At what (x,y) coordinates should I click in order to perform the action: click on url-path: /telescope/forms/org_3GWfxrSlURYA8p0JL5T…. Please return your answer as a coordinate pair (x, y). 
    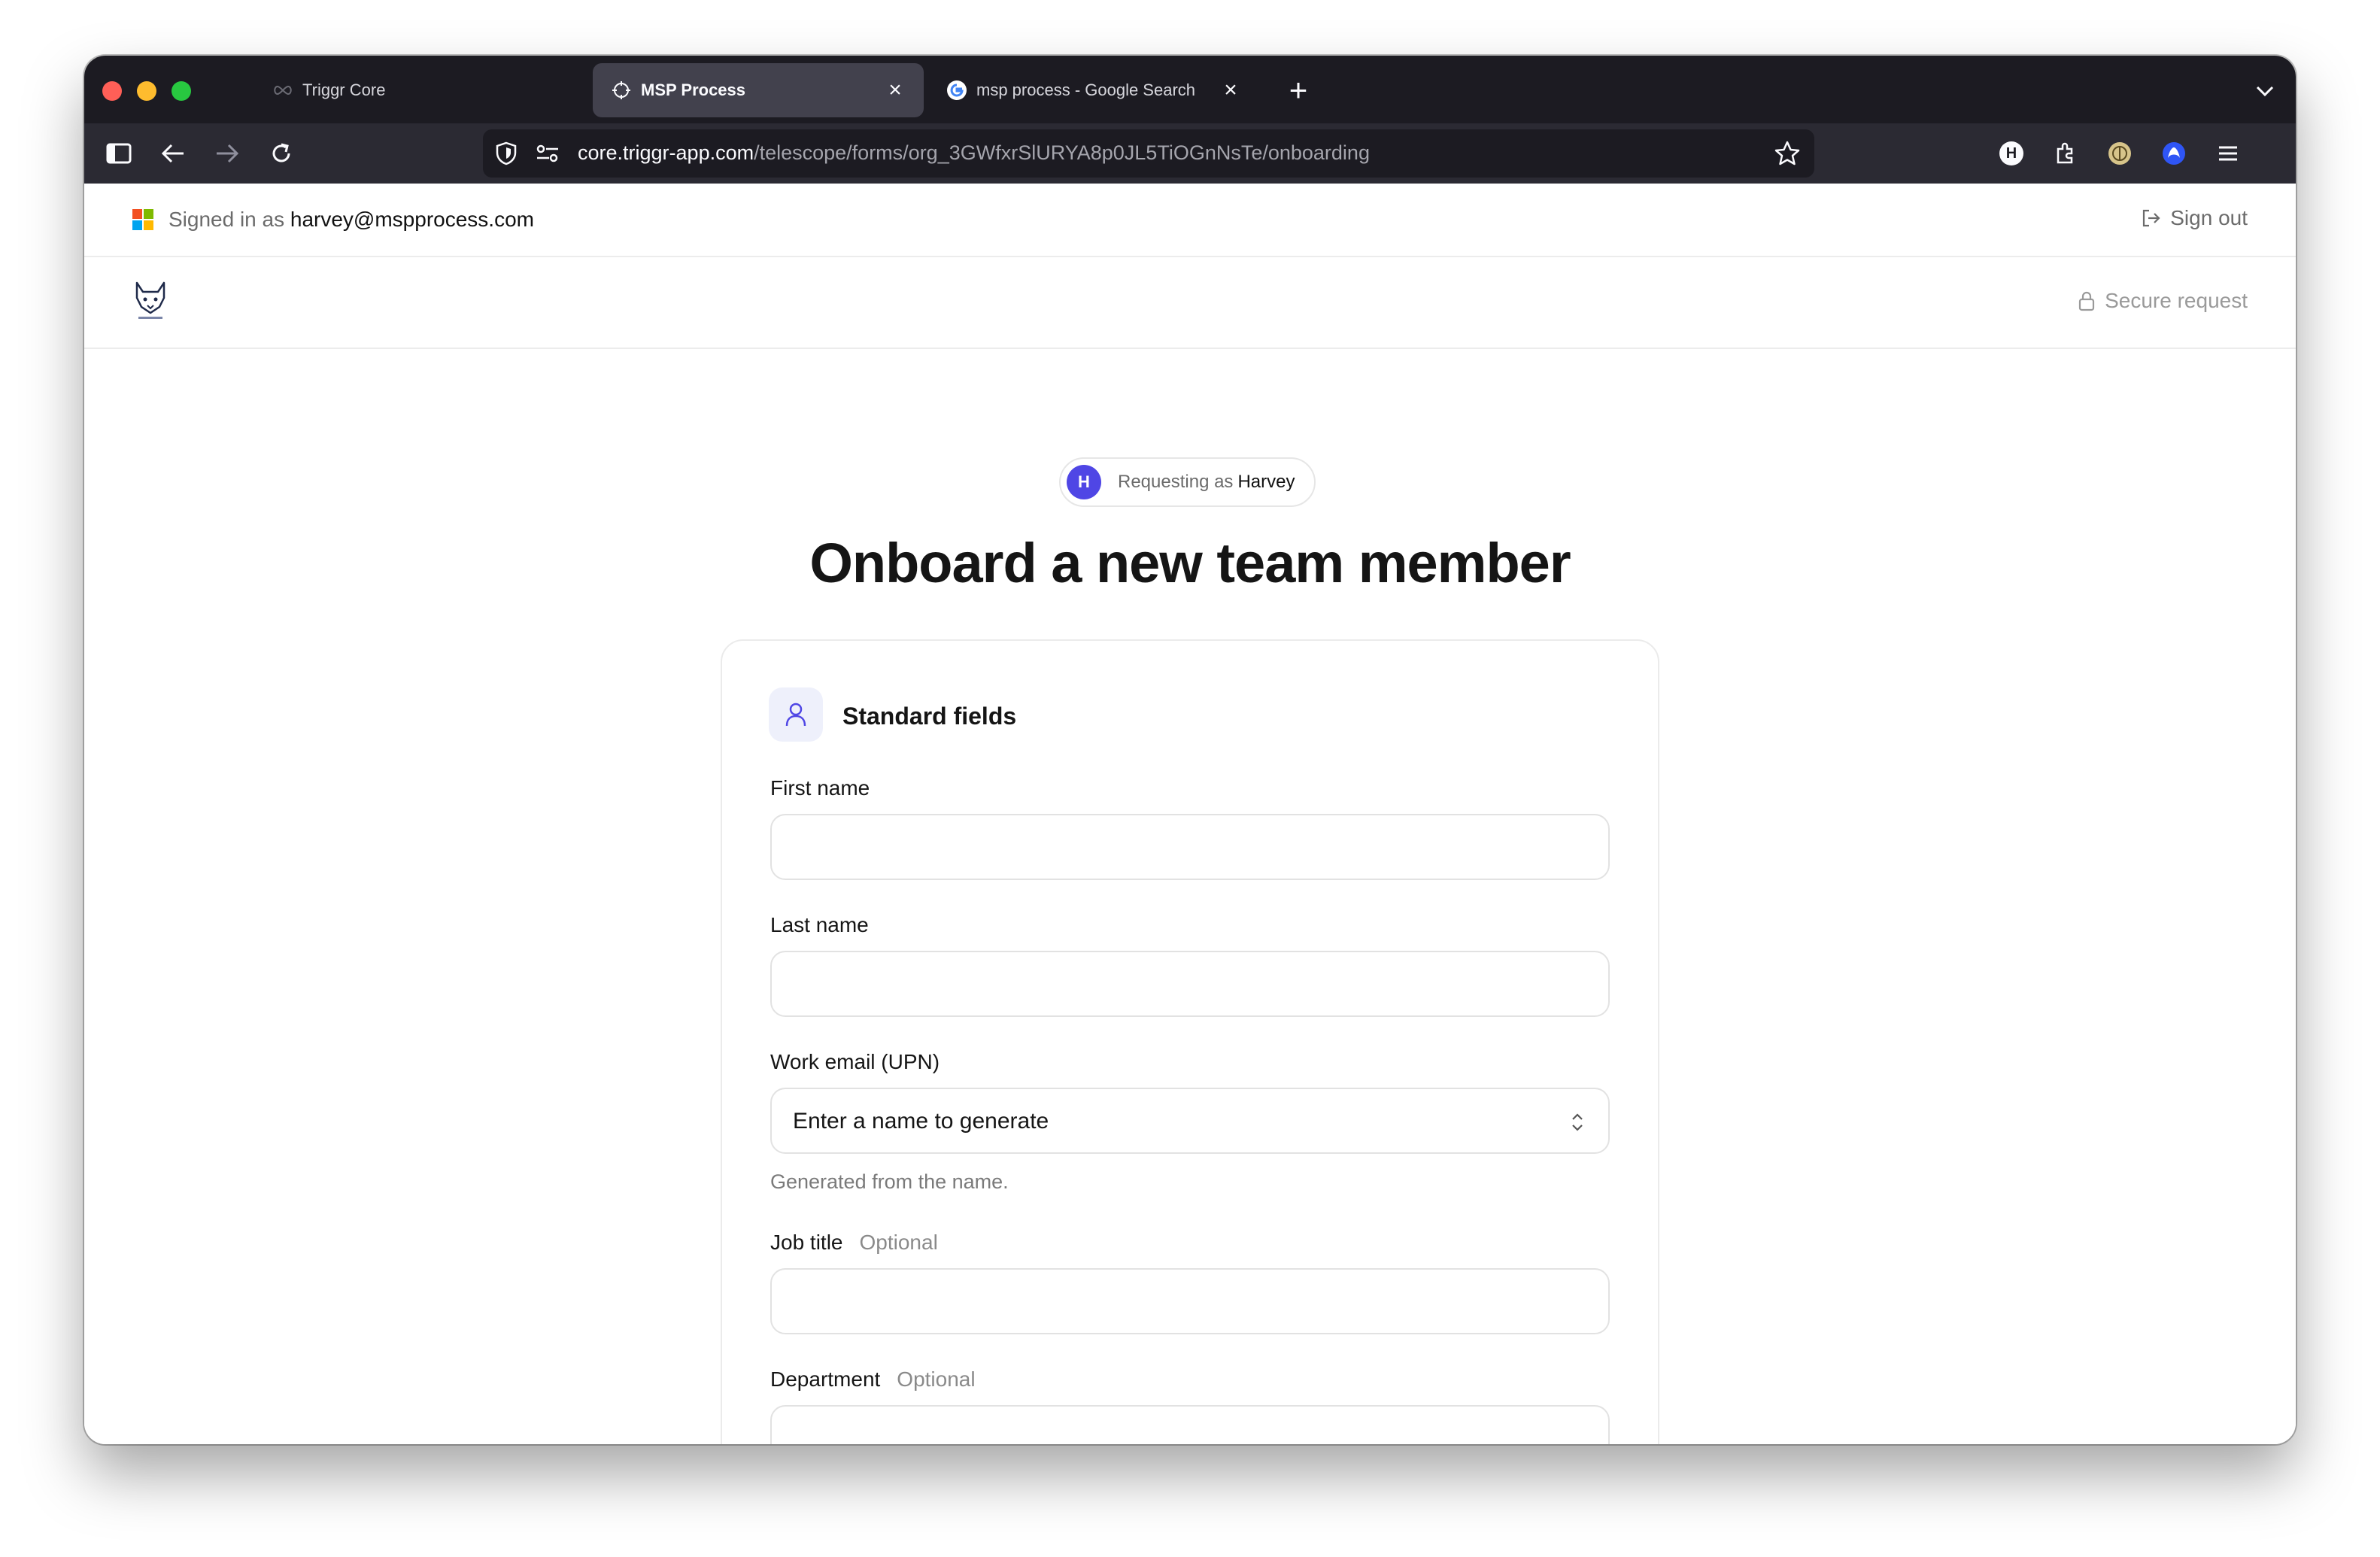
    Looking at the image, I should click on (1062, 152).